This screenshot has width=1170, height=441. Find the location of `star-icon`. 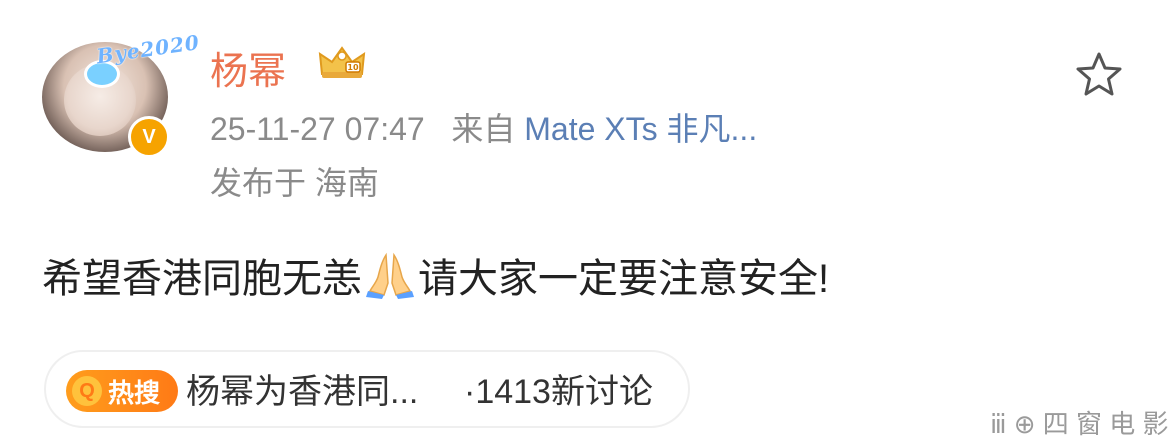

star-icon is located at coordinates (1099, 75).